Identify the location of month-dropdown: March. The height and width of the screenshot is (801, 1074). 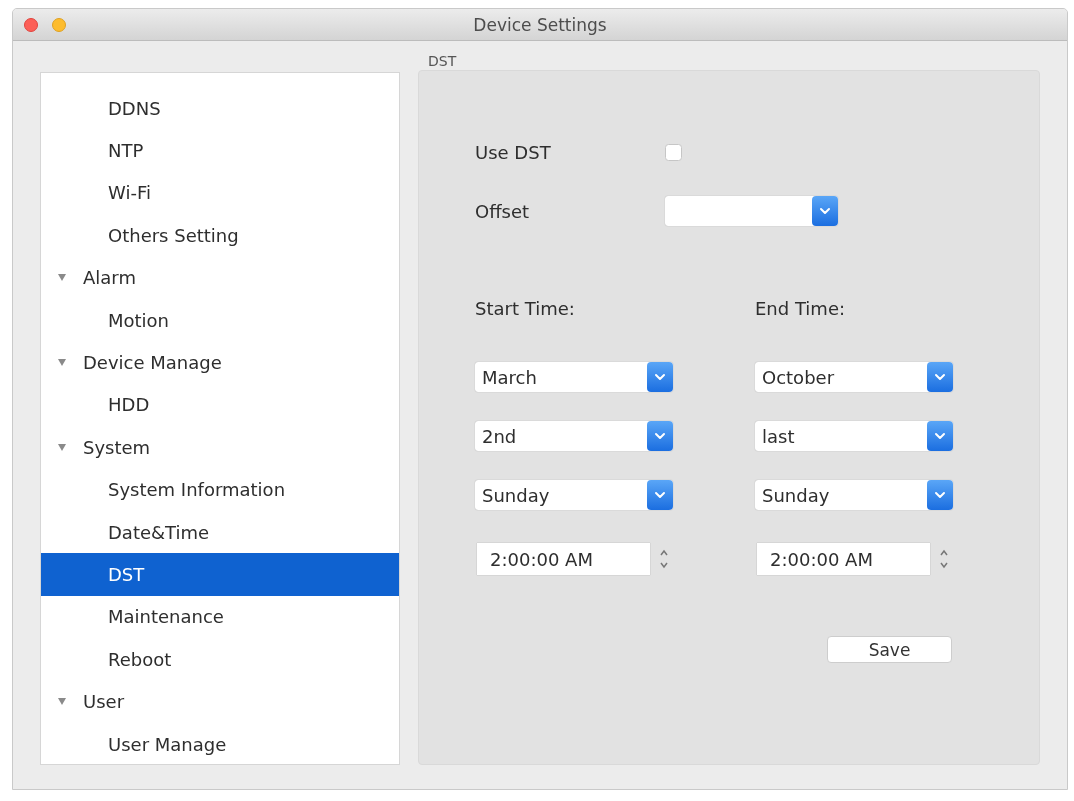
(574, 377).